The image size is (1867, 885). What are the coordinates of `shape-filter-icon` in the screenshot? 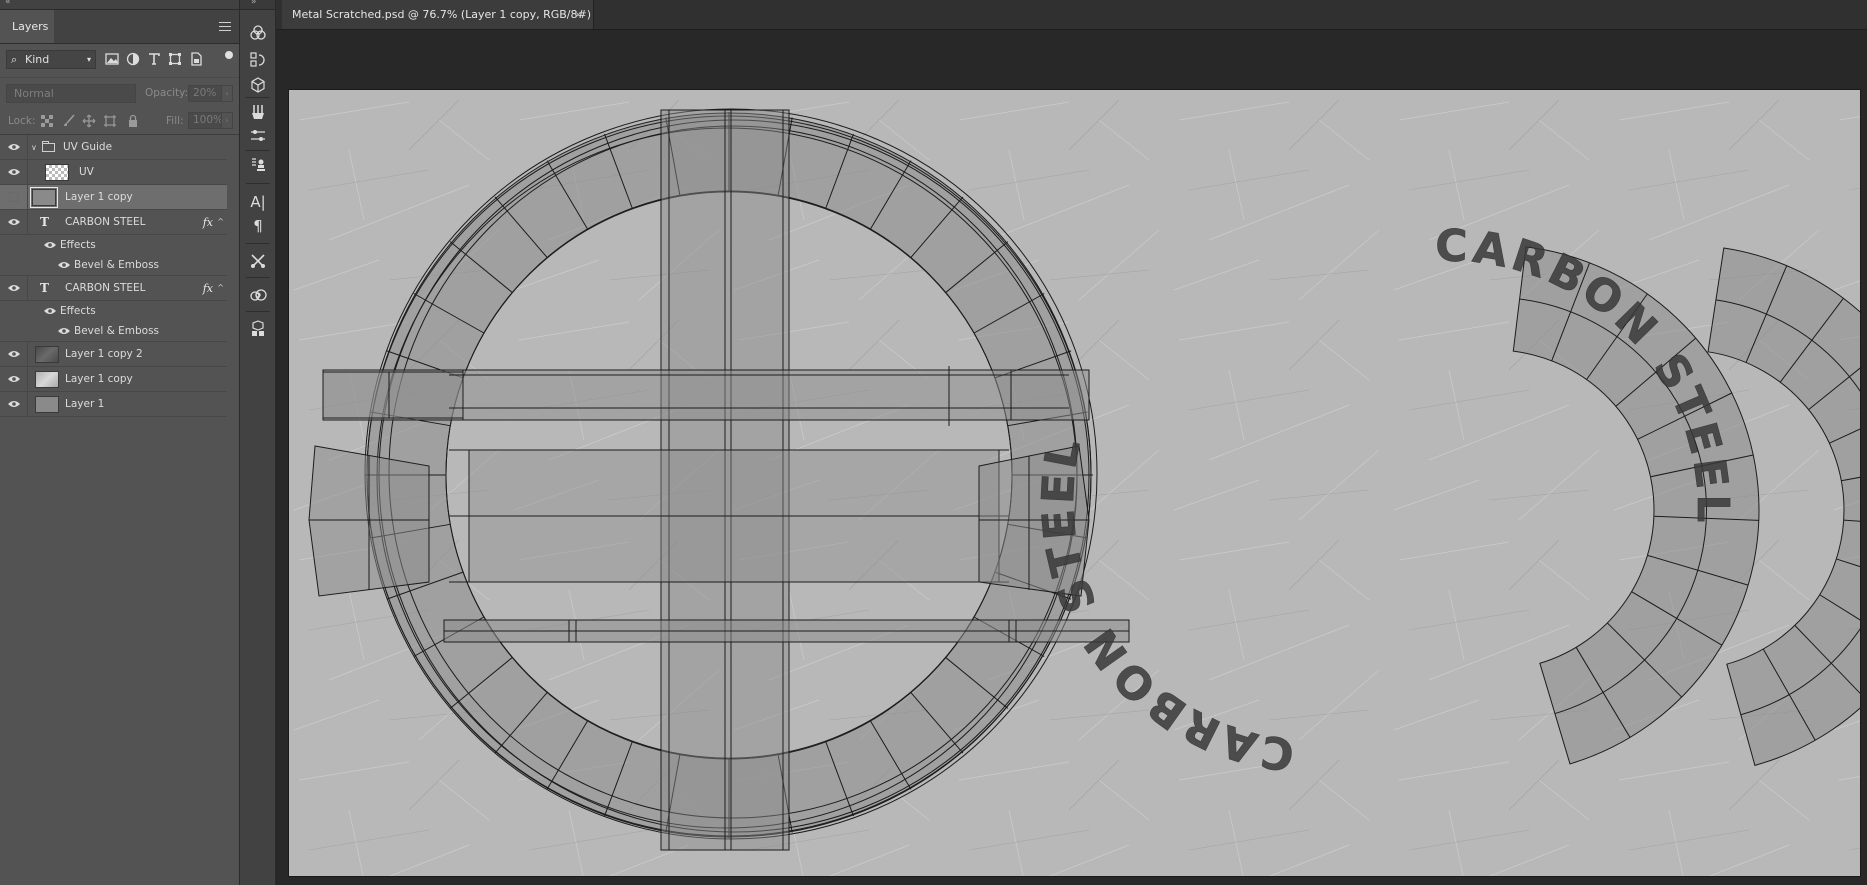 It's located at (175, 59).